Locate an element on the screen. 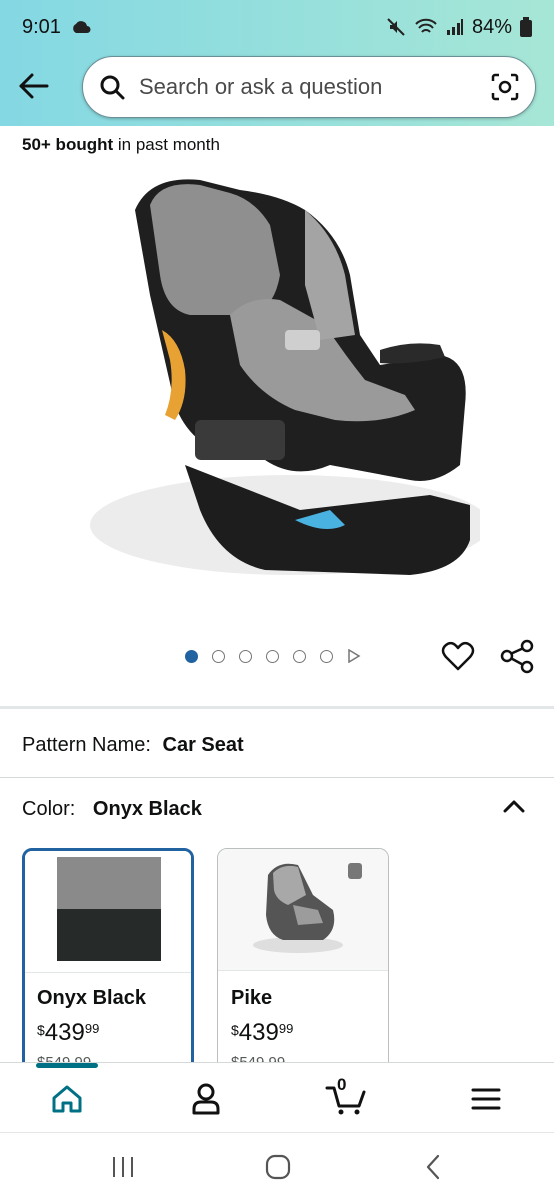  status-bar: 9:01 84% is located at coordinates (277, 27).